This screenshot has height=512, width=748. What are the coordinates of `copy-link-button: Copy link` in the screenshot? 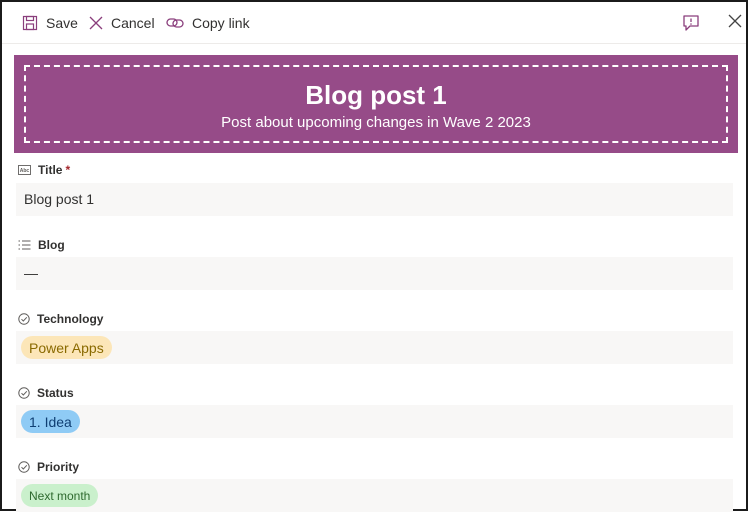 It's located at (208, 23).